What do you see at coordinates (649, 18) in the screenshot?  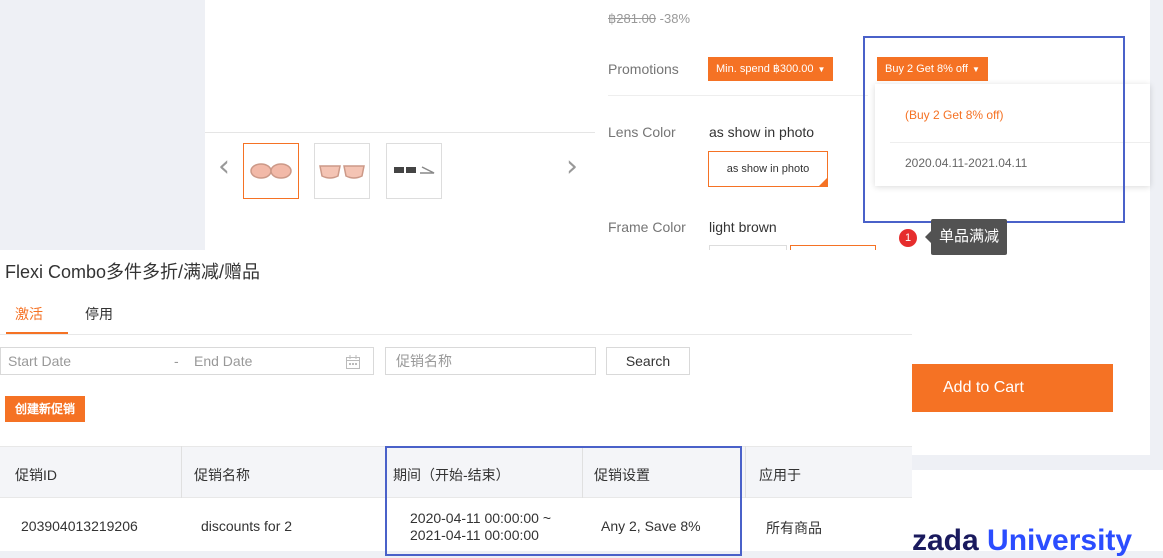 I see `old-price: ฿281.00 -38%` at bounding box center [649, 18].